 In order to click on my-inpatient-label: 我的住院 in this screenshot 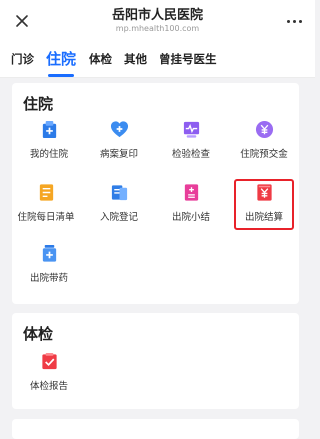, I will do `click(48, 154)`.